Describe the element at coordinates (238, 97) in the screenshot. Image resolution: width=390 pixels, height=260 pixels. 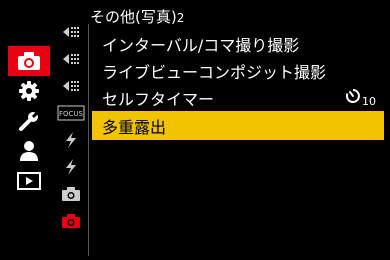
I see `menu-item-self-timer: セルフタイマー 10` at that location.